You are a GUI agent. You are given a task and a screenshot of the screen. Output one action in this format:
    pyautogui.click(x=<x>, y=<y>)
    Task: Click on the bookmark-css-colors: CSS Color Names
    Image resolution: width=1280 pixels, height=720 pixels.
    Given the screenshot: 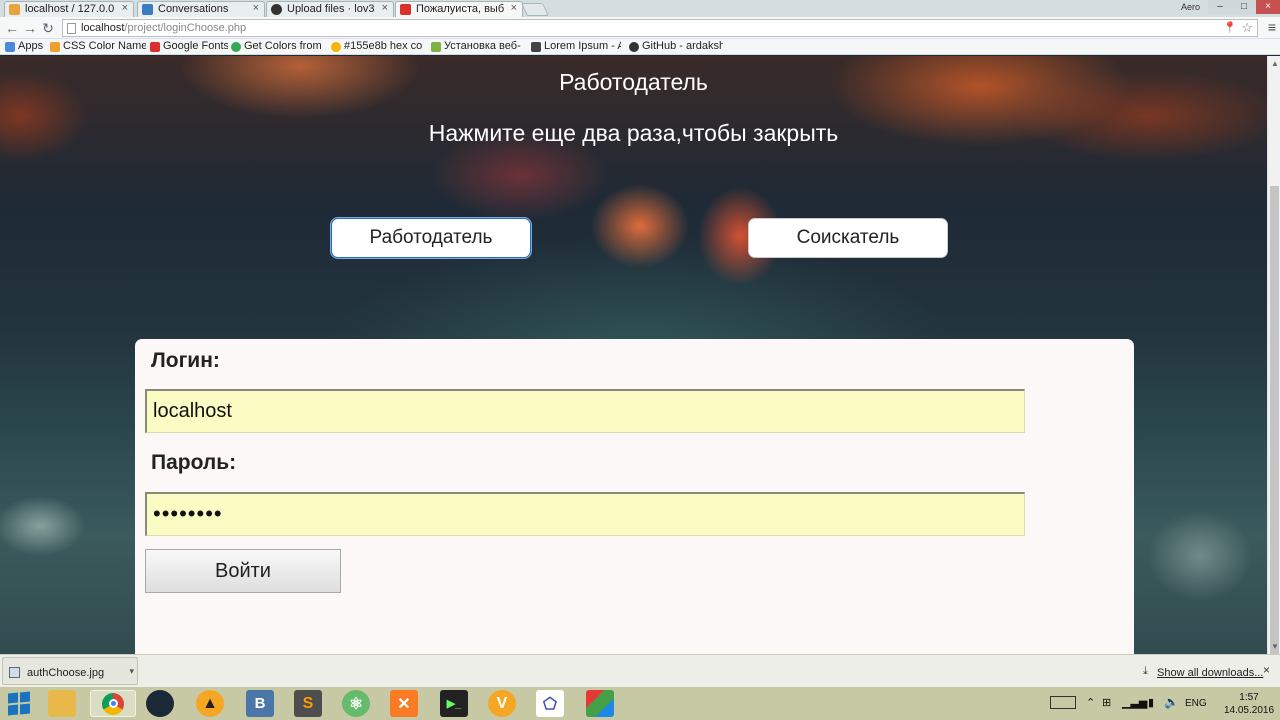 What is the action you would take?
    pyautogui.click(x=98, y=46)
    